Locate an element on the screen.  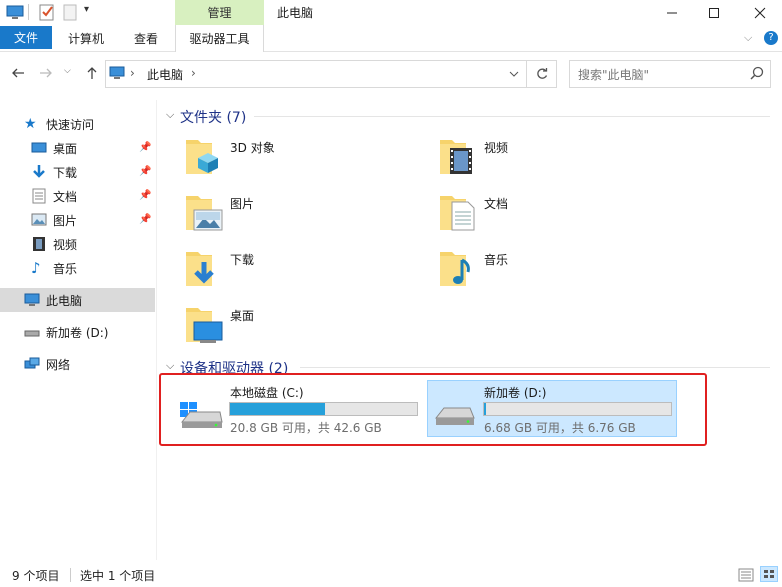
details-view-icon is located at coordinates (746, 576).